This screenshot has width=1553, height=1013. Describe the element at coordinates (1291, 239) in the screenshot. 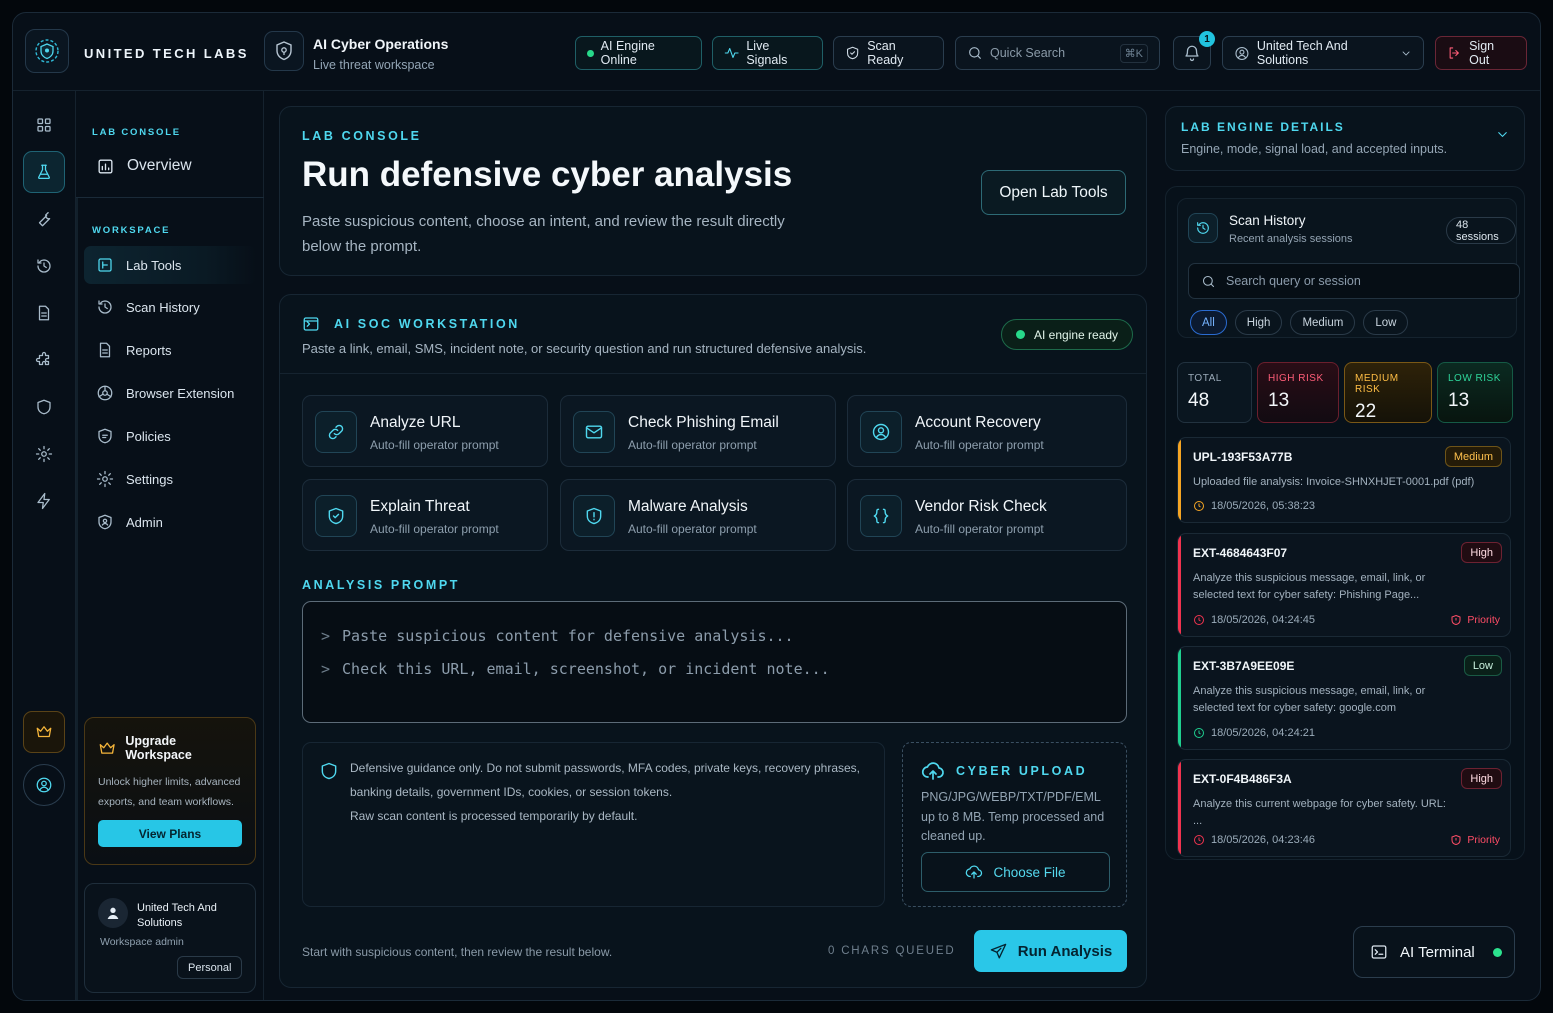

I see `scan-history-subtitle: Recent analysis sessions` at that location.